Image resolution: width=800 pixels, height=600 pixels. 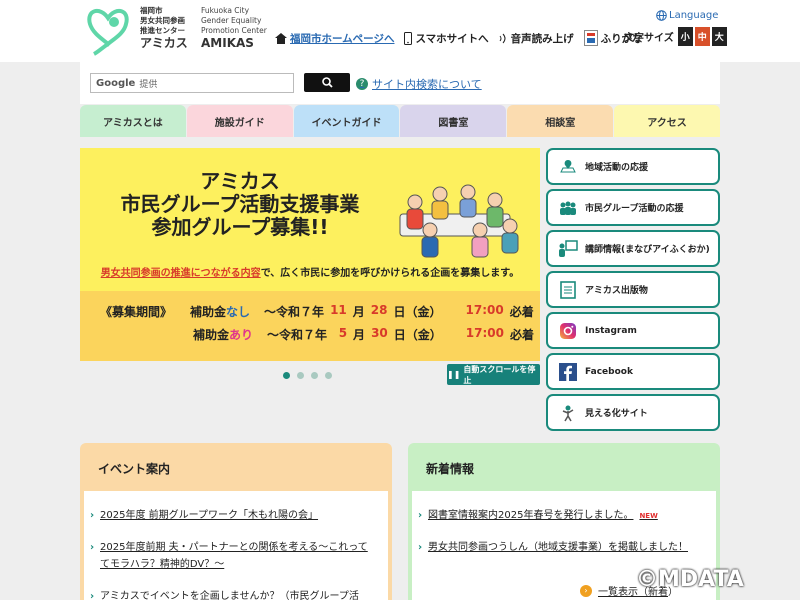 I want to click on pause-icon: ❚❚, so click(x=454, y=374).